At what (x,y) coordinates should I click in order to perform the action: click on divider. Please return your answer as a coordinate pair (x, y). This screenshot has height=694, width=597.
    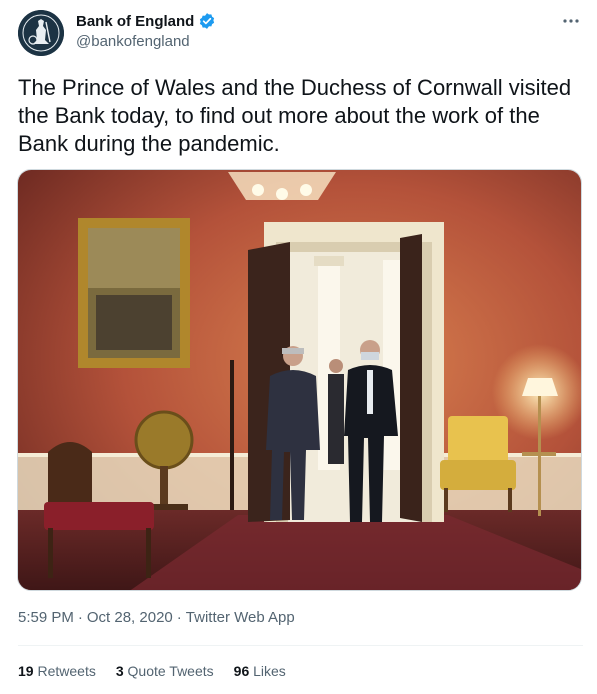
    Looking at the image, I should click on (300, 645).